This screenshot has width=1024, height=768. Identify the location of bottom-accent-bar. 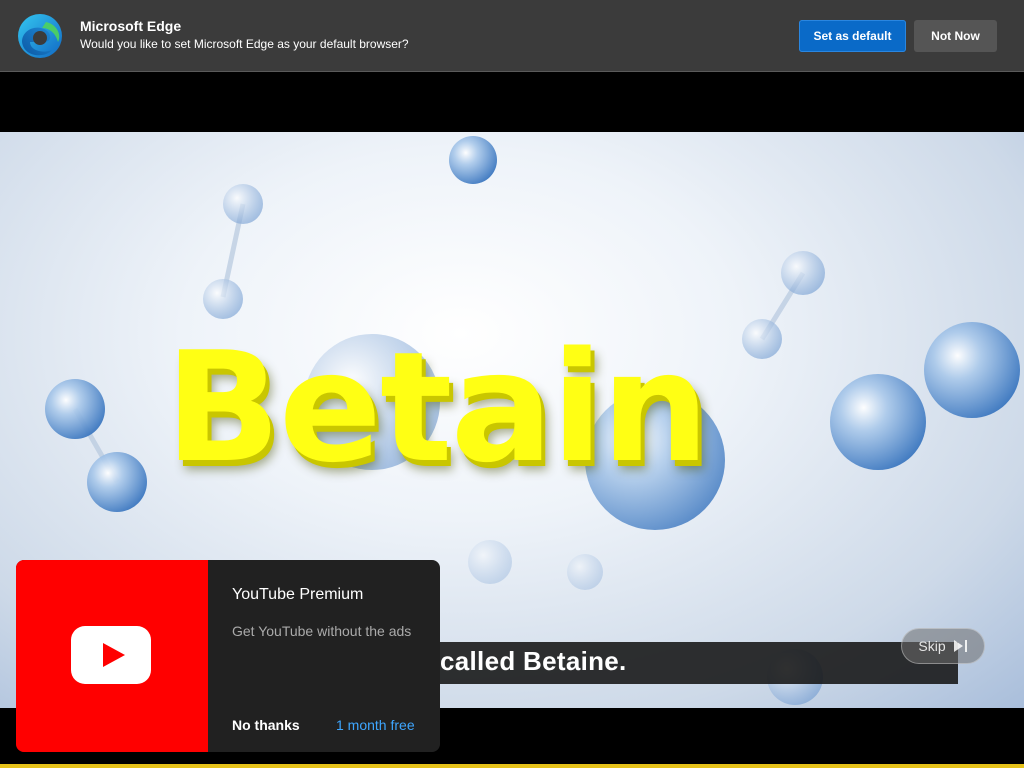
(512, 766).